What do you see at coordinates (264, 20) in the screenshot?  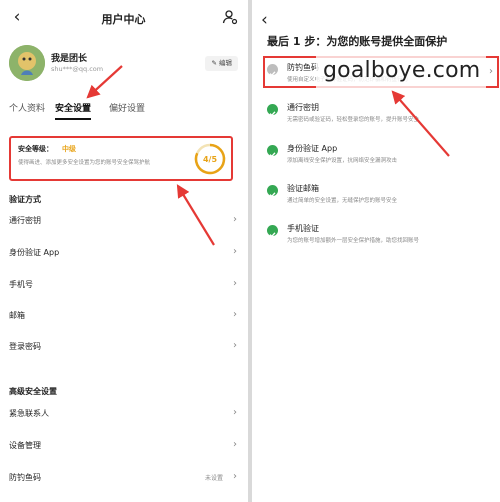 I see `back-arrow-icon: ‹` at bounding box center [264, 20].